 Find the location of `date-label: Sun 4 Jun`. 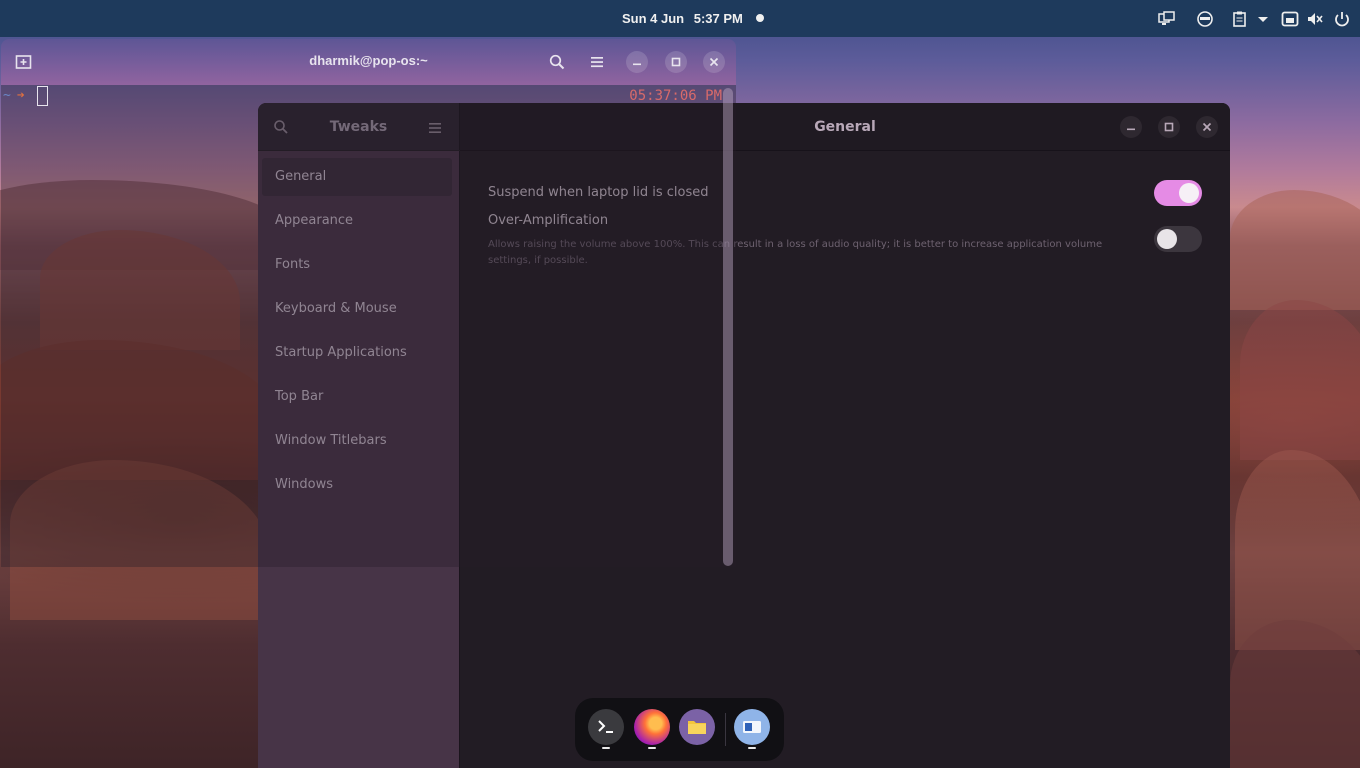

date-label: Sun 4 Jun is located at coordinates (653, 18).